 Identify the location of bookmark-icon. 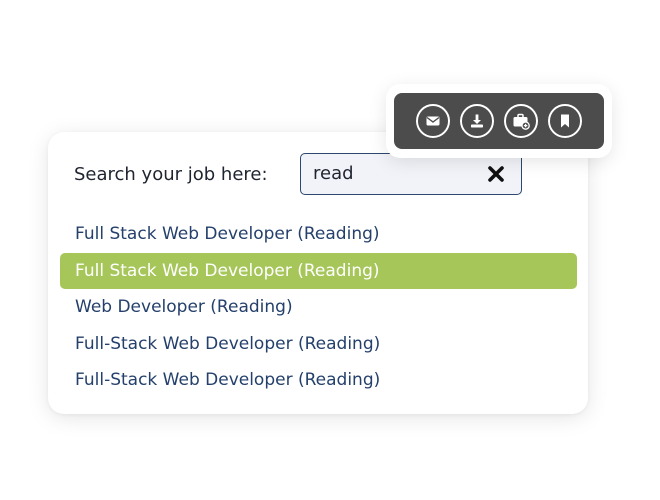
(565, 121).